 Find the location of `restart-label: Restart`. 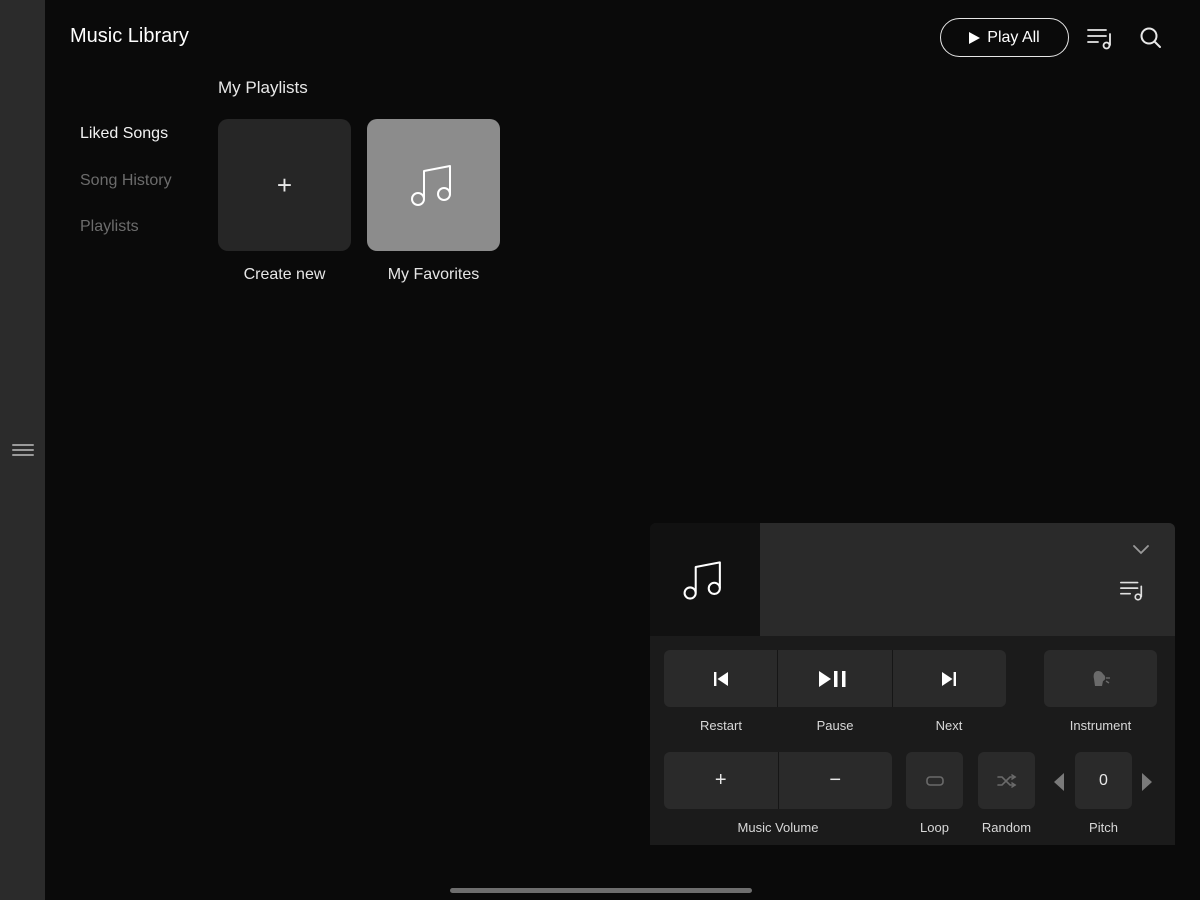

restart-label: Restart is located at coordinates (721, 725).